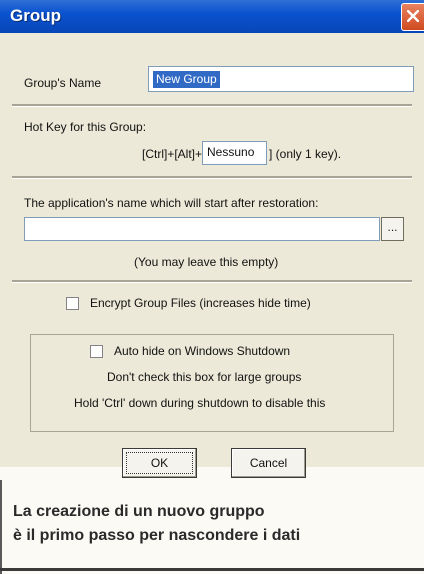 This screenshot has height=574, width=424. I want to click on caption-line-1: La creazione di un nuovo gruppo, so click(139, 511).